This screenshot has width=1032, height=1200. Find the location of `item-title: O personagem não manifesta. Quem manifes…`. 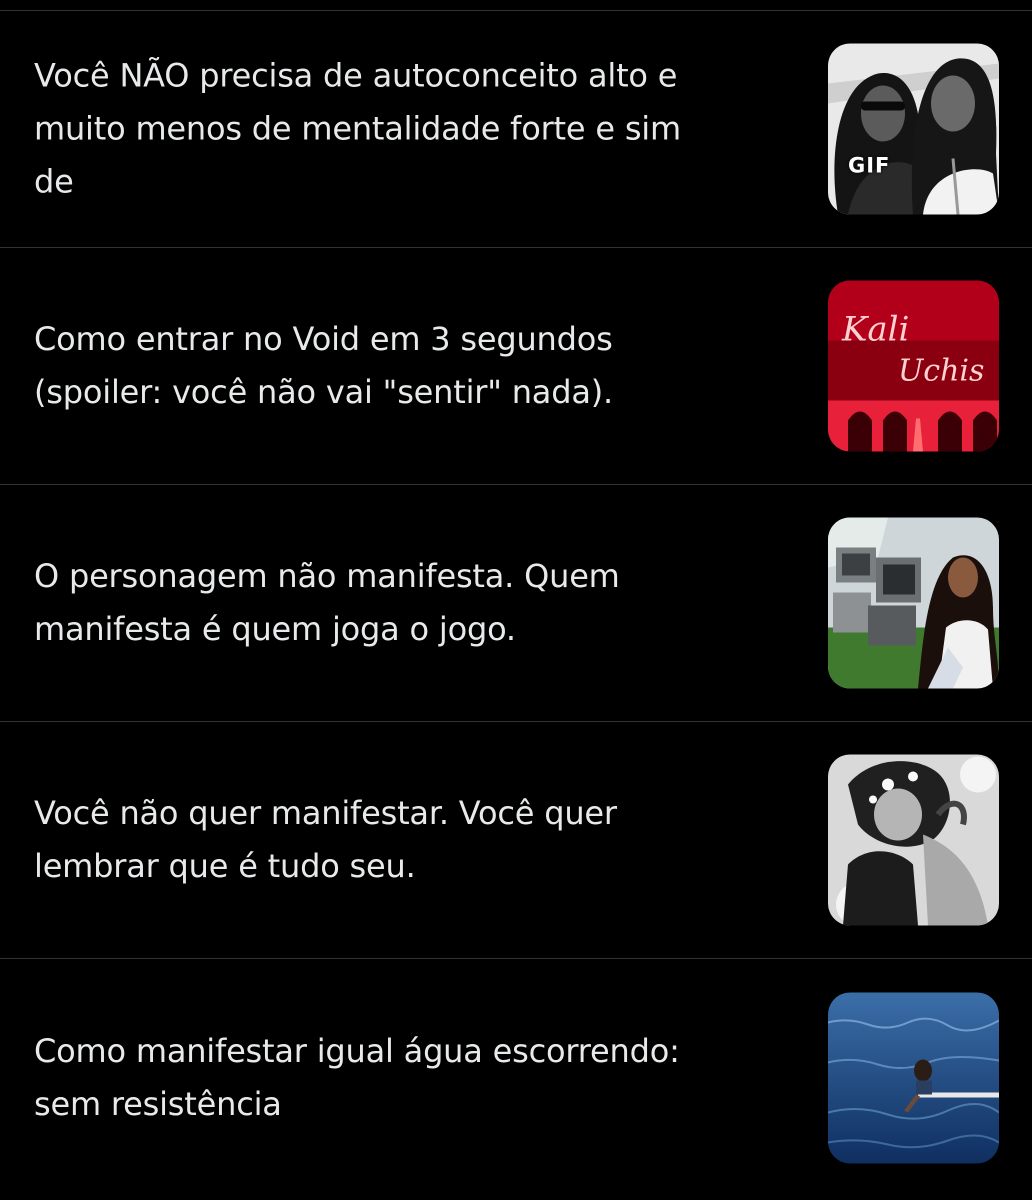

item-title: O personagem não manifesta. Quem manifes… is located at coordinates (419, 603).